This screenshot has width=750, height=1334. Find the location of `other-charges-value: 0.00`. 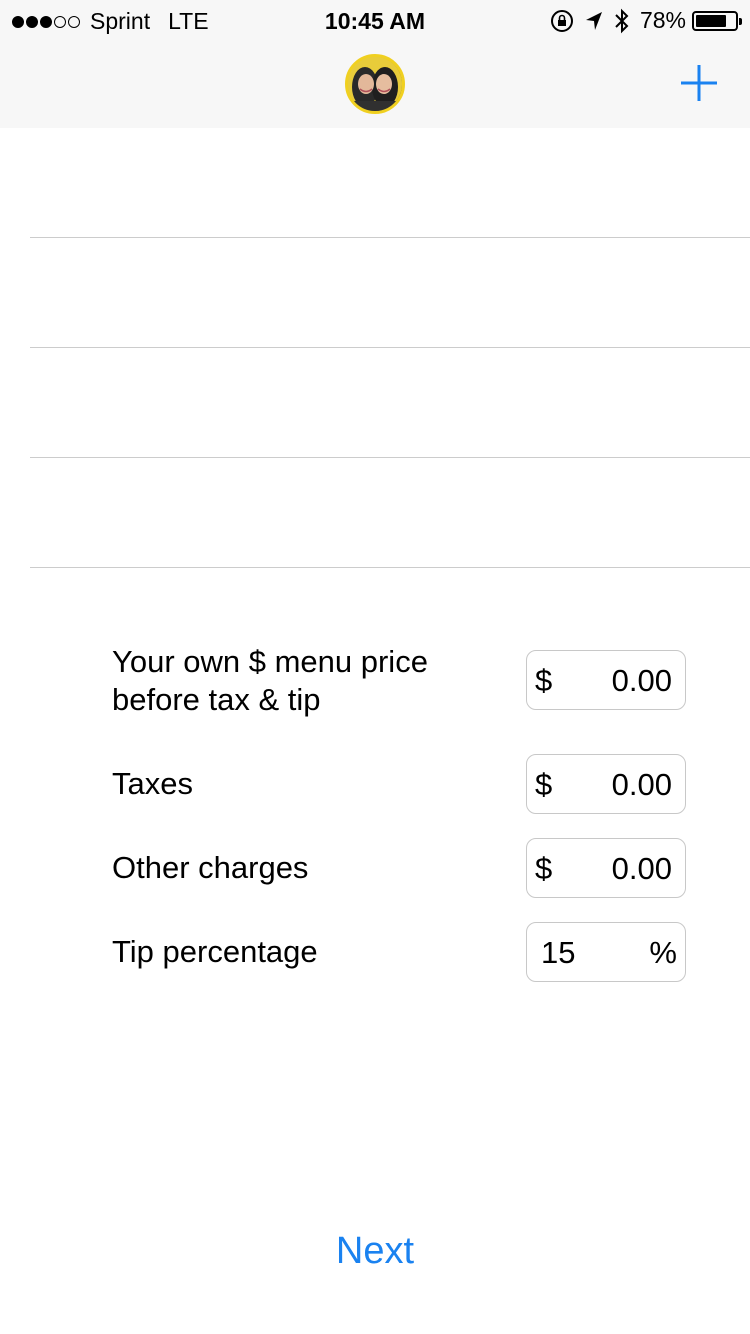

other-charges-value: 0.00 is located at coordinates (642, 869).